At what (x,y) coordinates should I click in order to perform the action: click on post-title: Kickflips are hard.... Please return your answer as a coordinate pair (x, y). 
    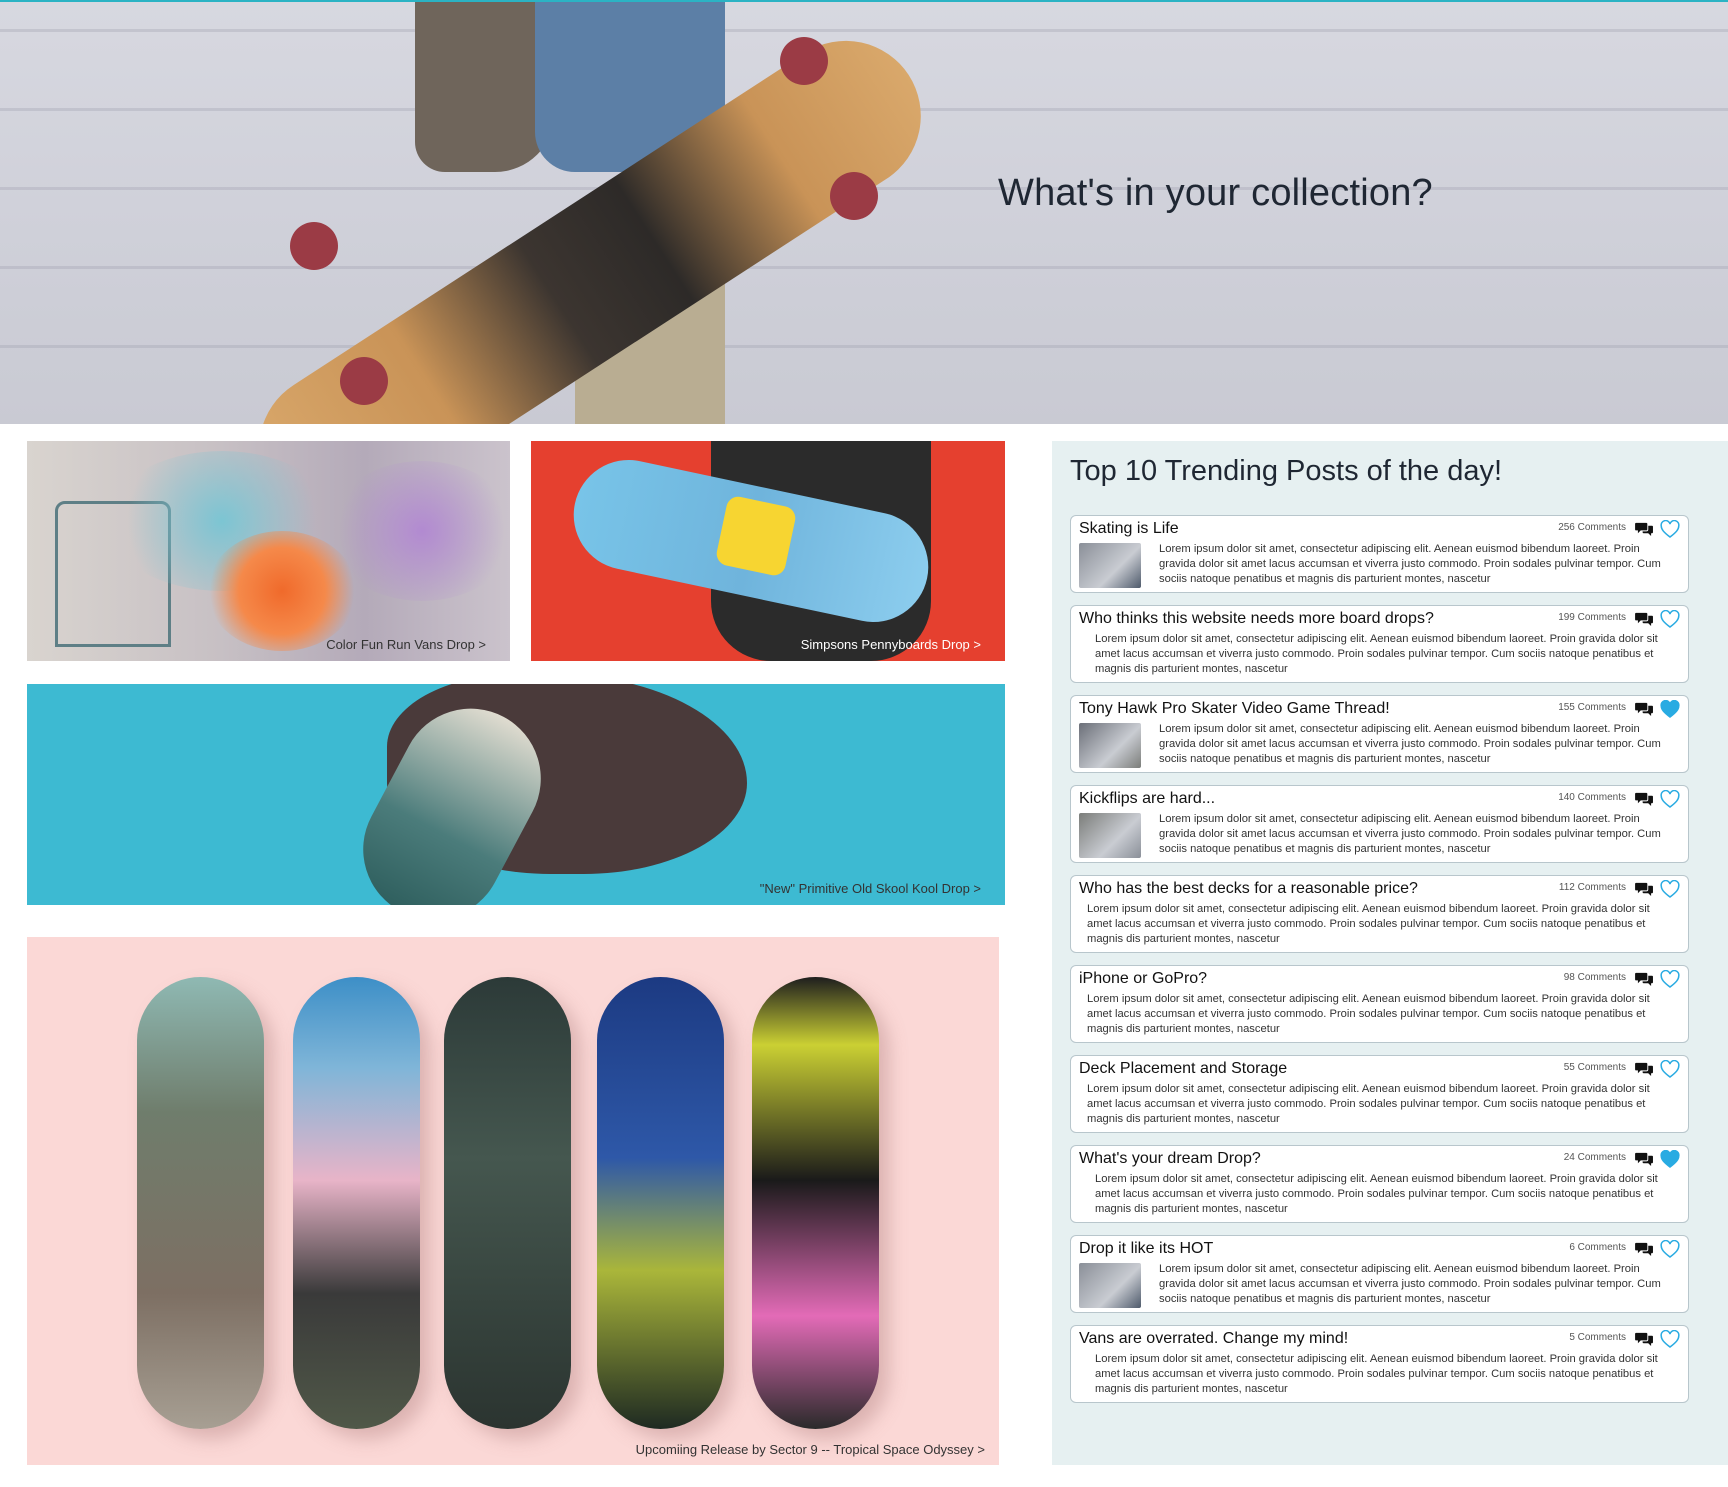
    Looking at the image, I should click on (1147, 799).